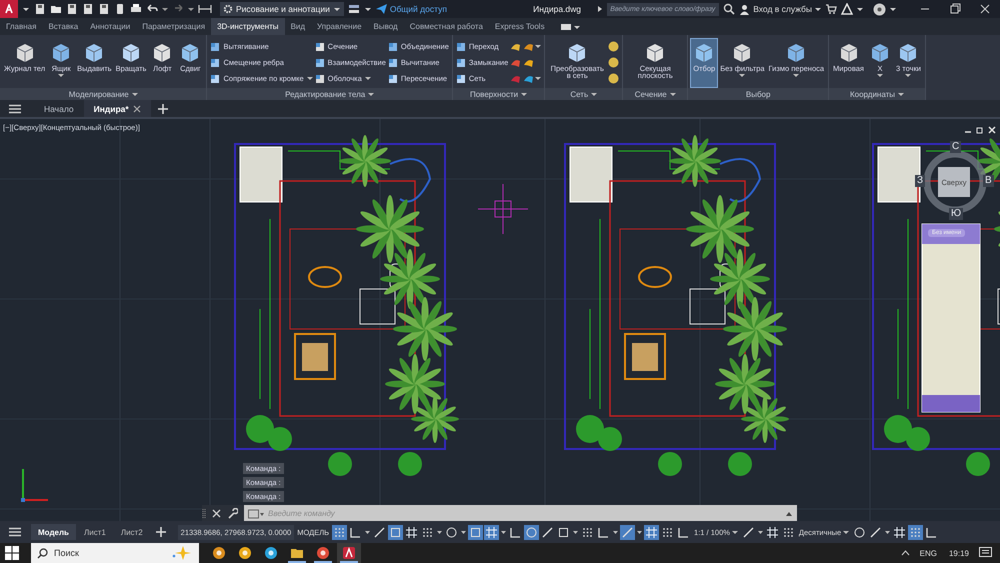 Image resolution: width=1000 pixels, height=563 pixels. Describe the element at coordinates (569, 27) in the screenshot. I see `panel-toggle-icon` at that location.